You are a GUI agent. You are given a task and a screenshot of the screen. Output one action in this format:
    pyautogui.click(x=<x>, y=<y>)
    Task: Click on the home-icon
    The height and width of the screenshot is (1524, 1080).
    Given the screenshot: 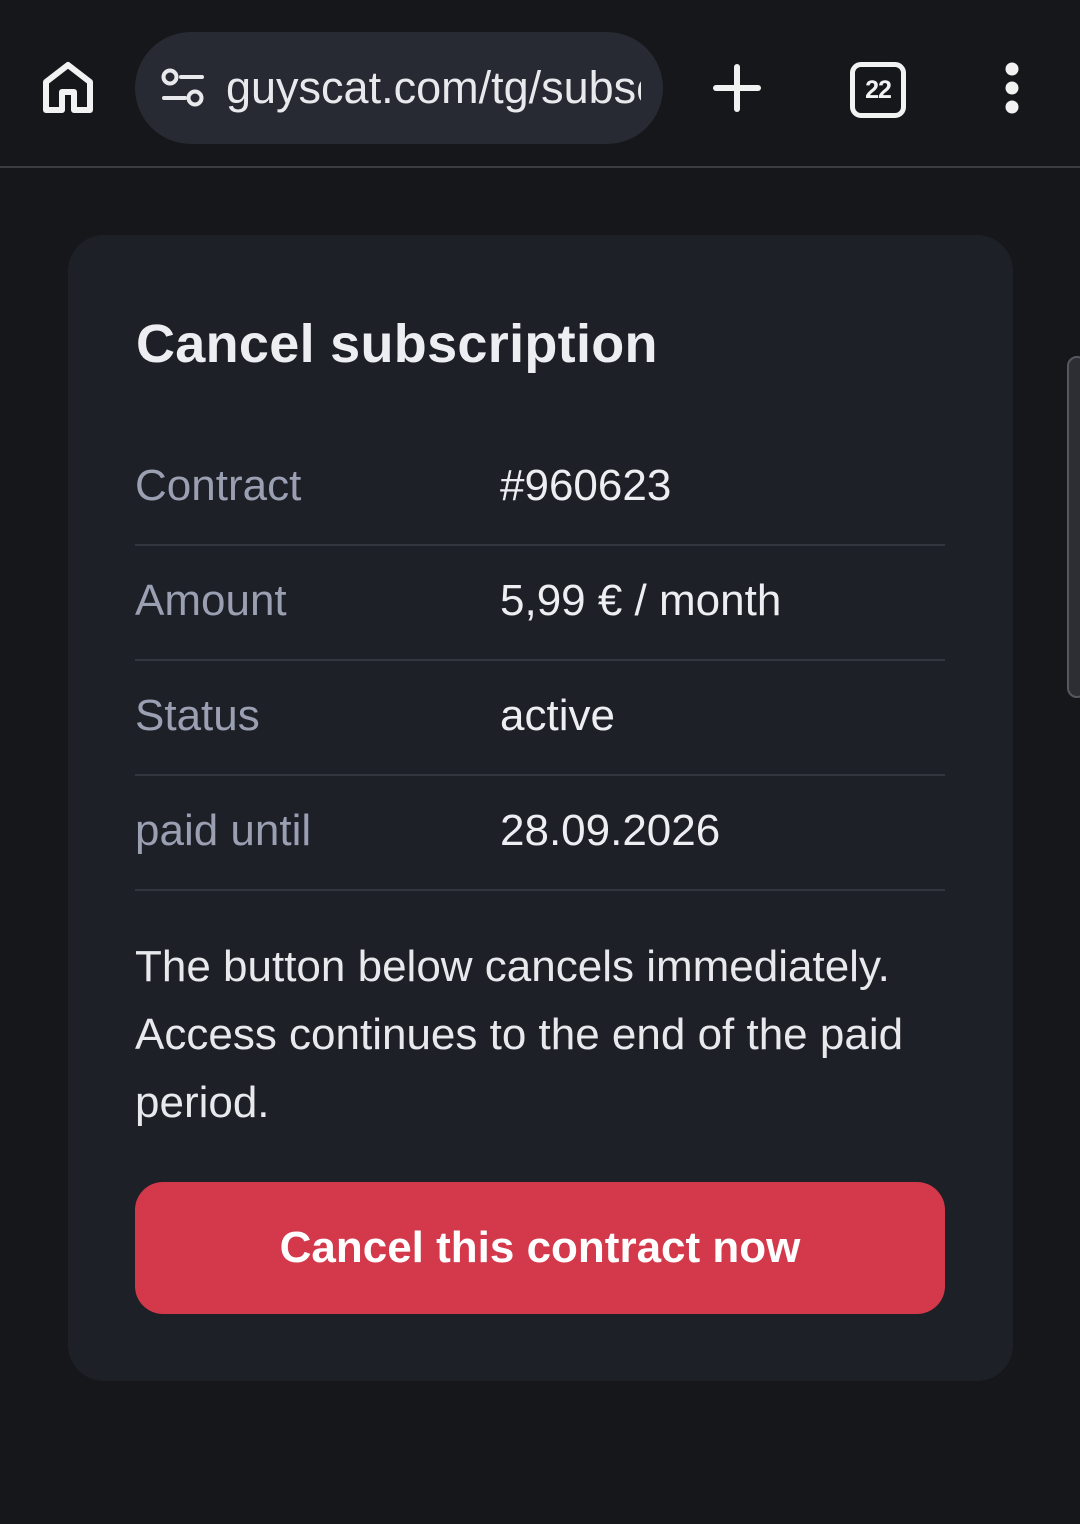 What is the action you would take?
    pyautogui.click(x=68, y=90)
    